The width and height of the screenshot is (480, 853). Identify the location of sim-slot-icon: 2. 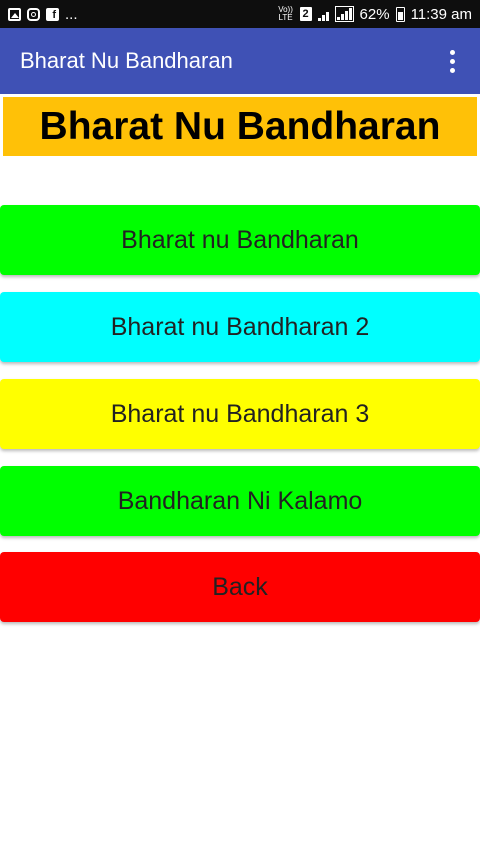
(305, 14).